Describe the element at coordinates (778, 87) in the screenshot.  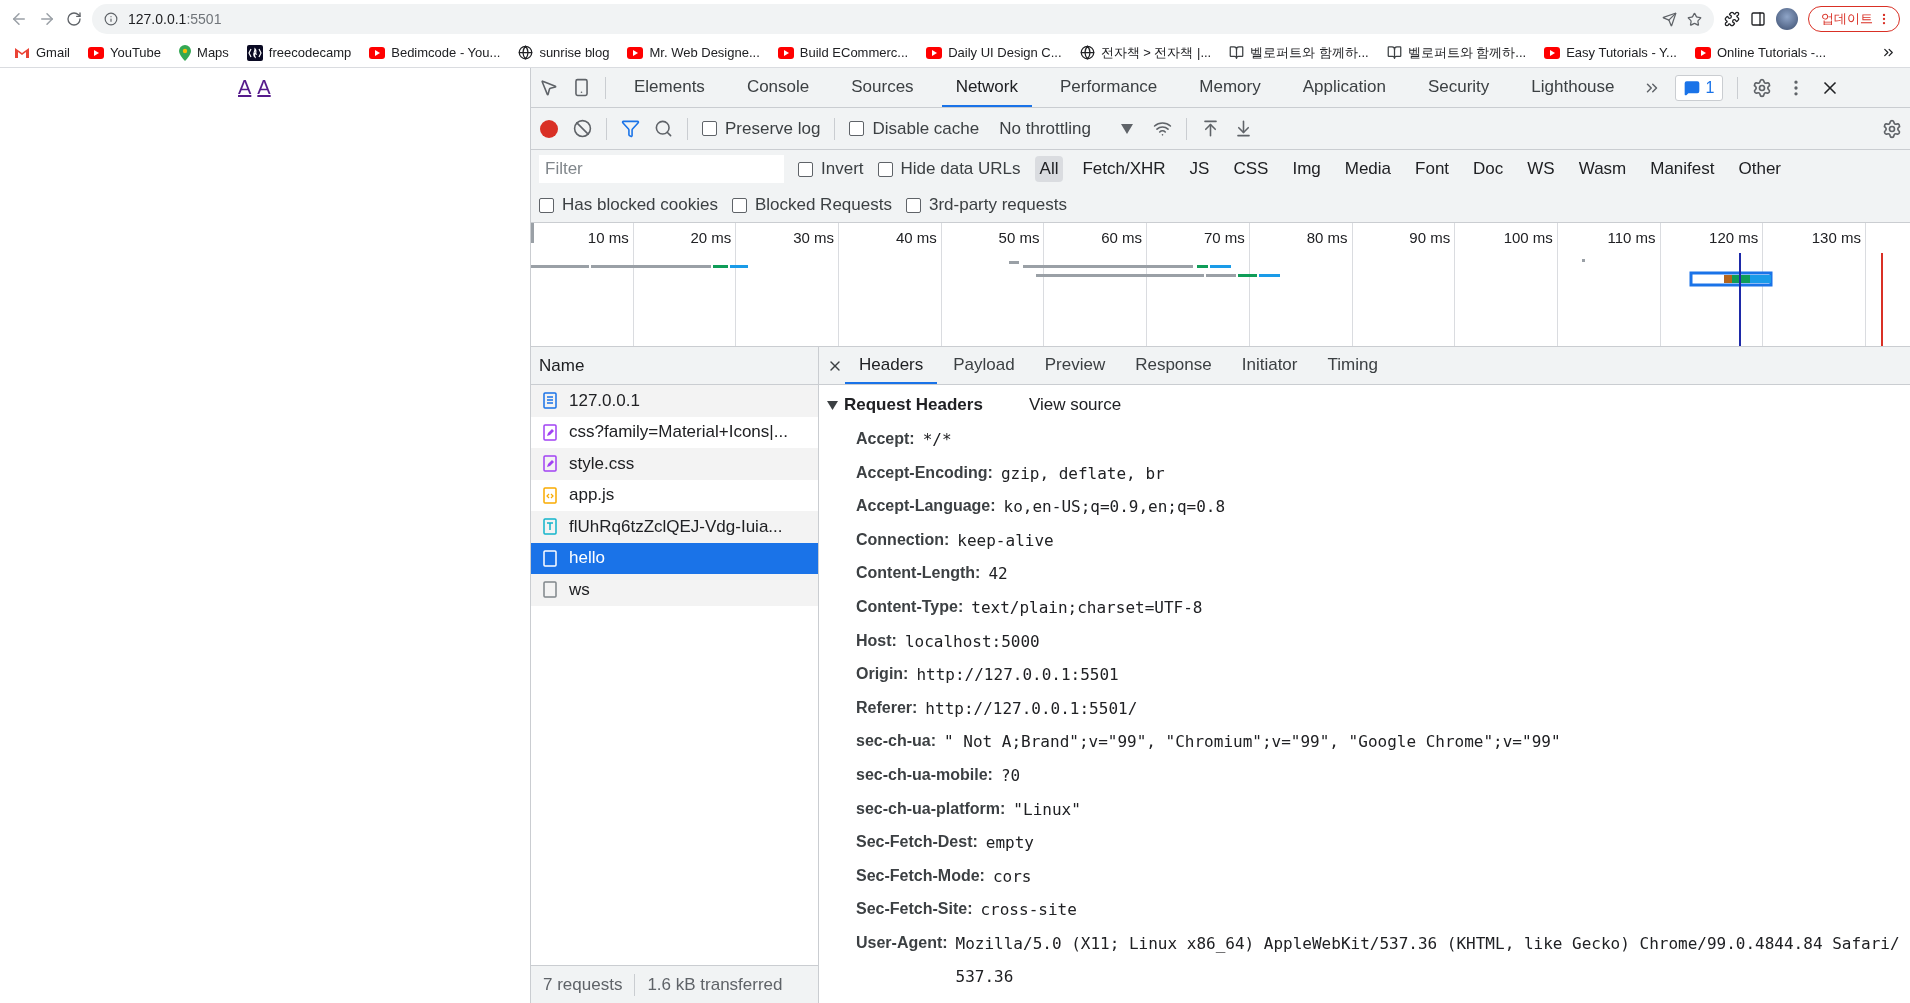
I see `devtools-tab: Console` at that location.